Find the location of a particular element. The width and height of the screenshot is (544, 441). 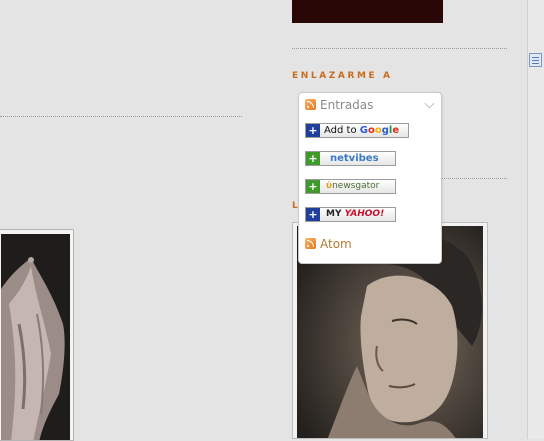

post-image is located at coordinates (37, 335).